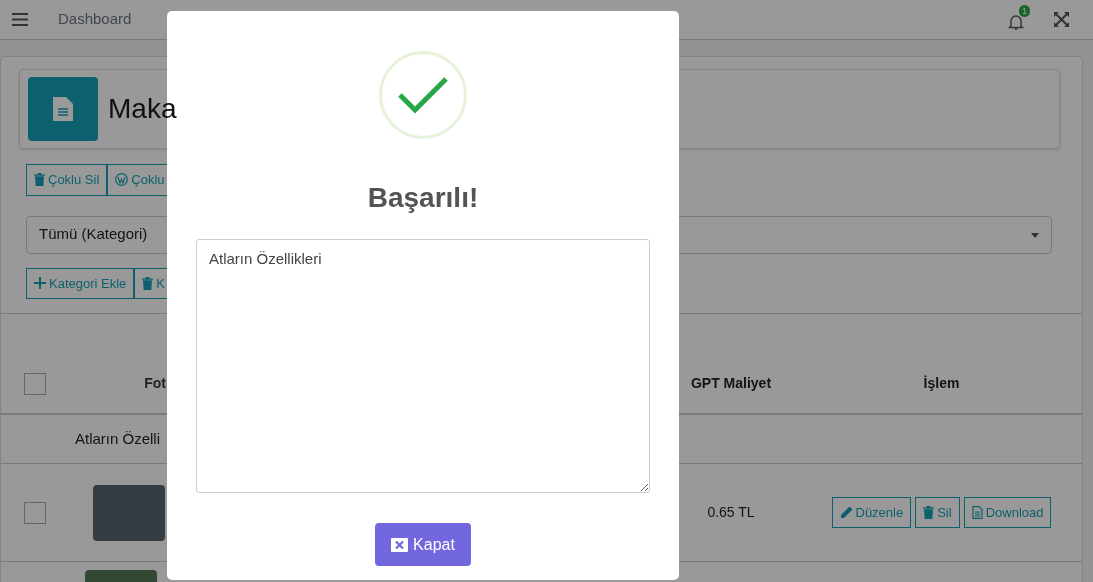  I want to click on group-row-title: Atların Özelli, so click(118, 438).